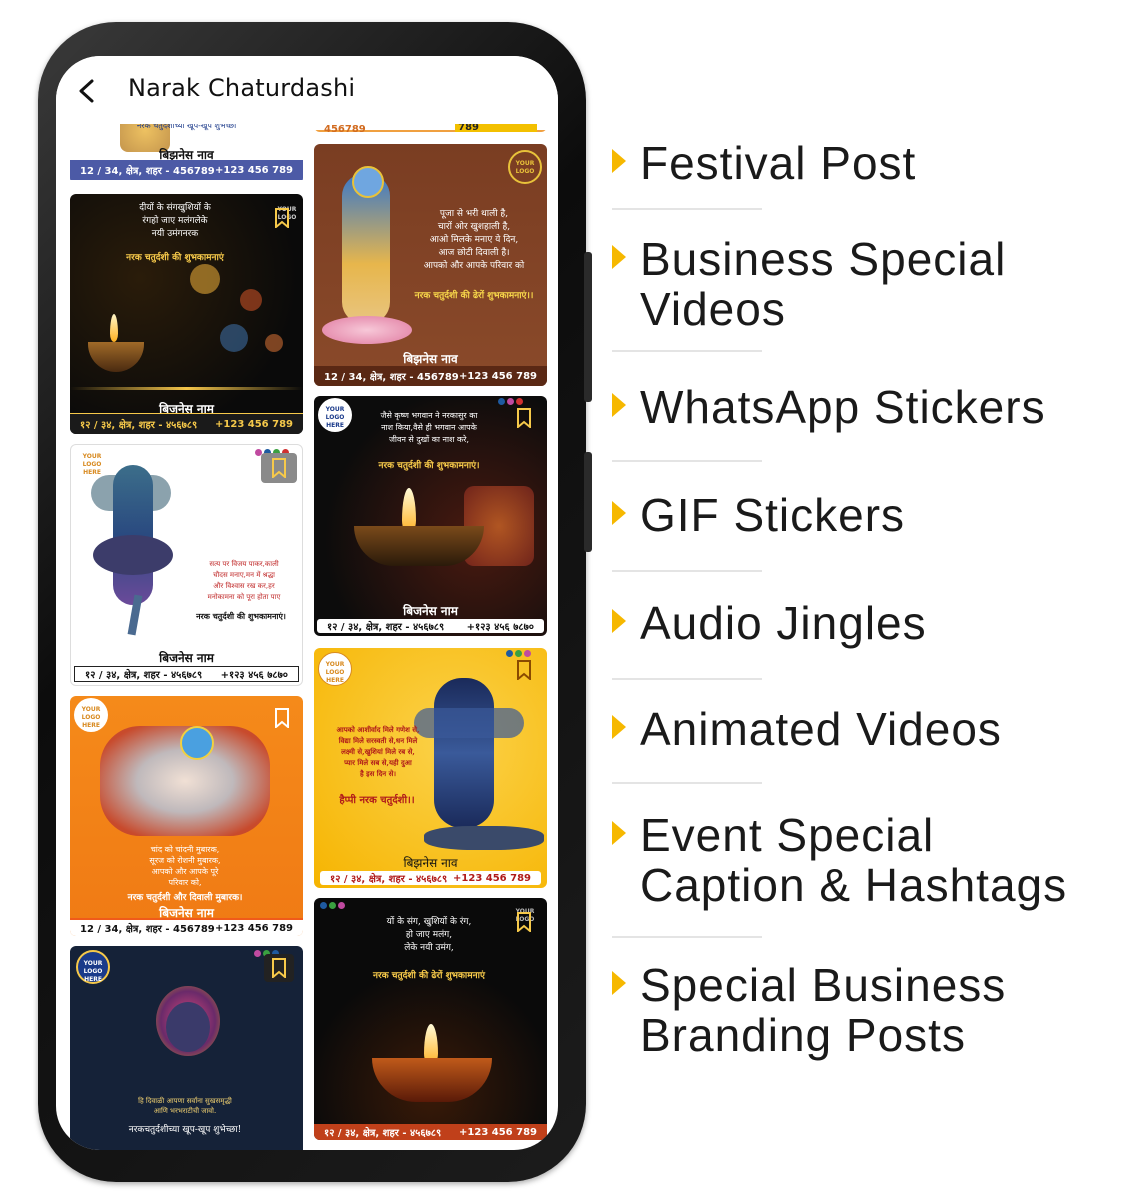  What do you see at coordinates (588, 327) in the screenshot?
I see `volume-button` at bounding box center [588, 327].